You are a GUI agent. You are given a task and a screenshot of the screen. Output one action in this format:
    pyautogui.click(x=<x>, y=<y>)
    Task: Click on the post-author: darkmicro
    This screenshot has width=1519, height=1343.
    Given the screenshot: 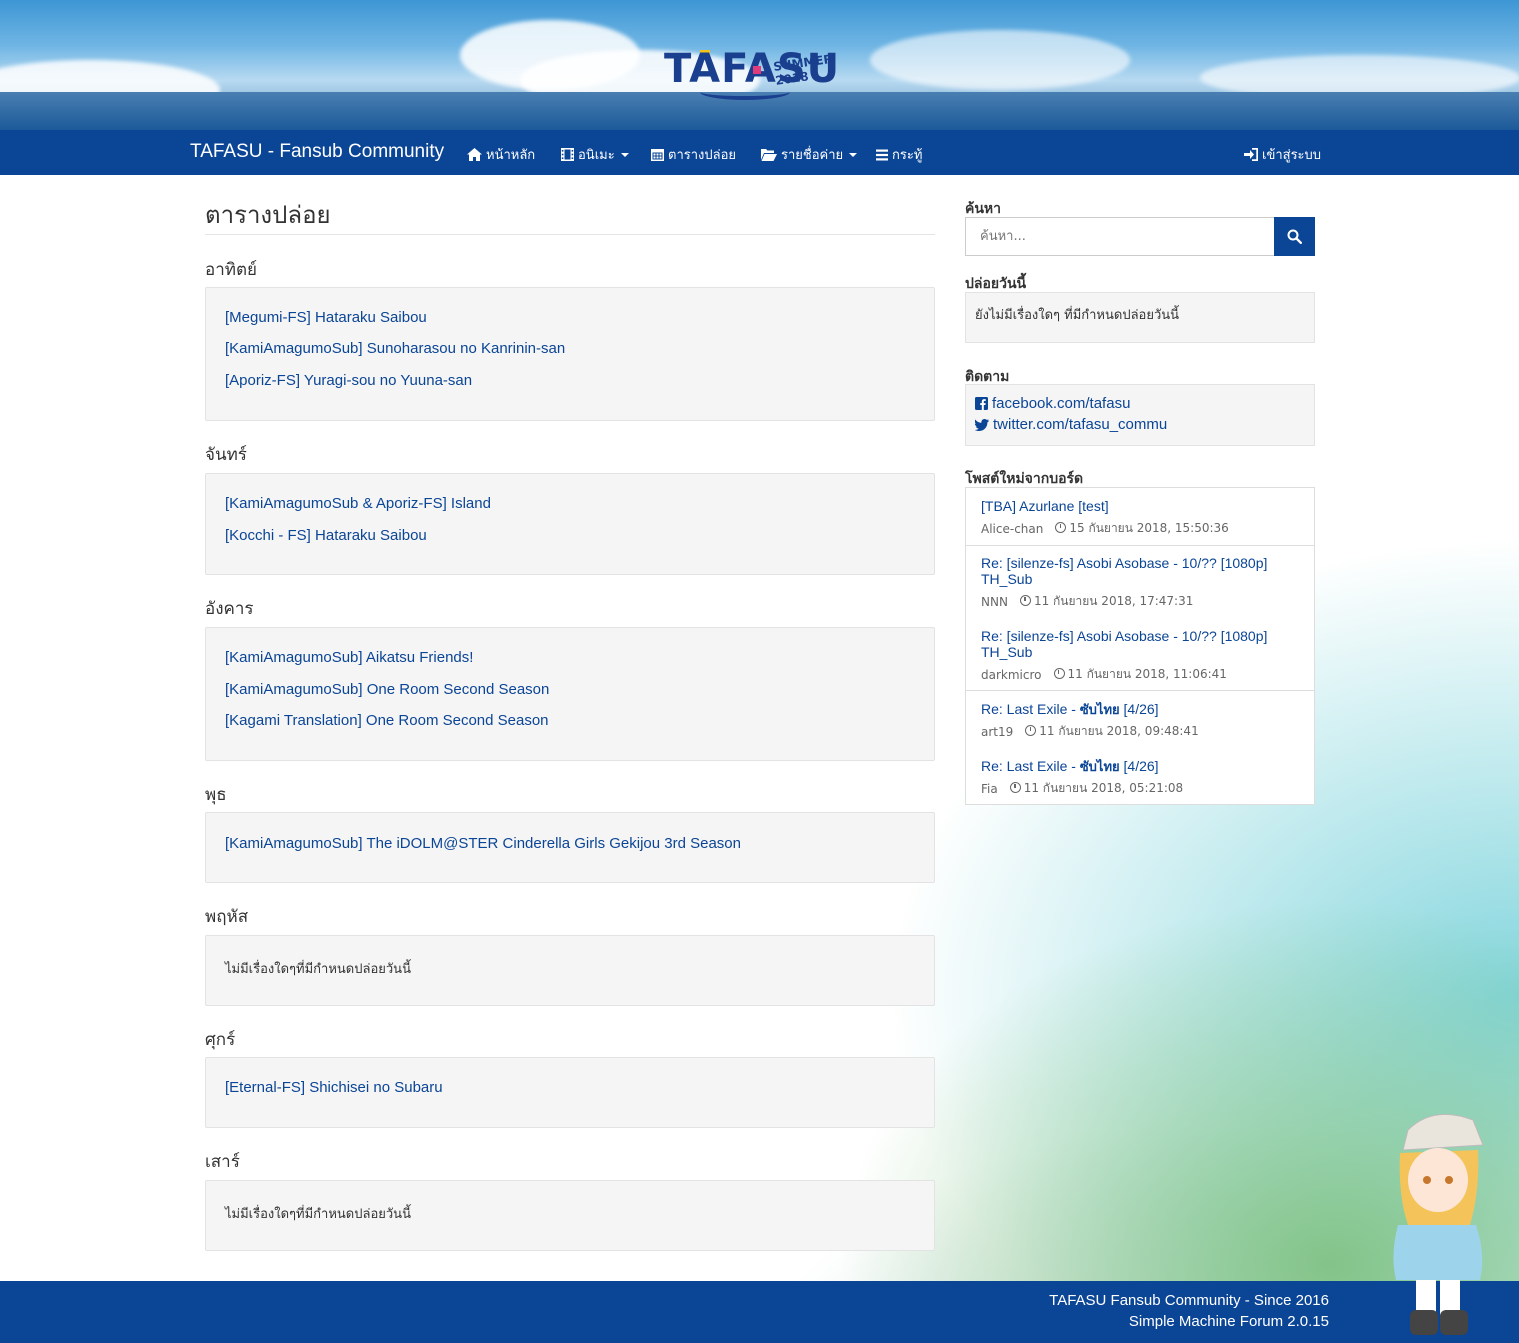 What is the action you would take?
    pyautogui.click(x=1011, y=675)
    